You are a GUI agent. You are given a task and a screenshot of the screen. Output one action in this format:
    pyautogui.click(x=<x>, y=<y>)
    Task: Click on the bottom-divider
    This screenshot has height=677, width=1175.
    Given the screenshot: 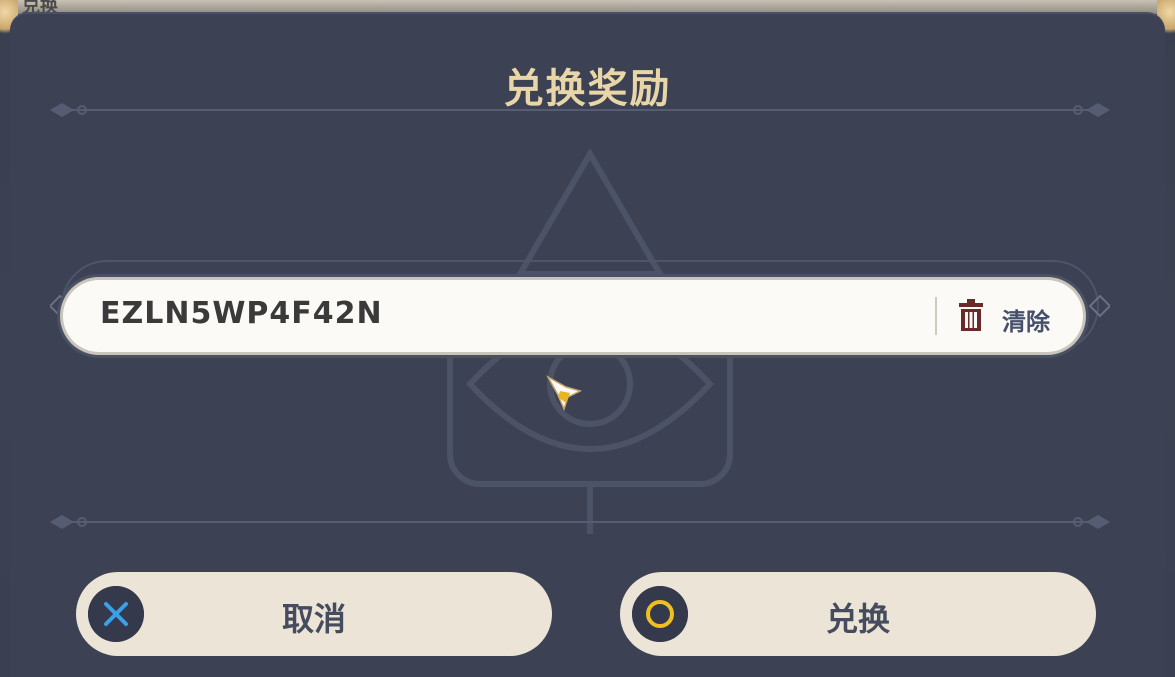 What is the action you would take?
    pyautogui.click(x=580, y=522)
    